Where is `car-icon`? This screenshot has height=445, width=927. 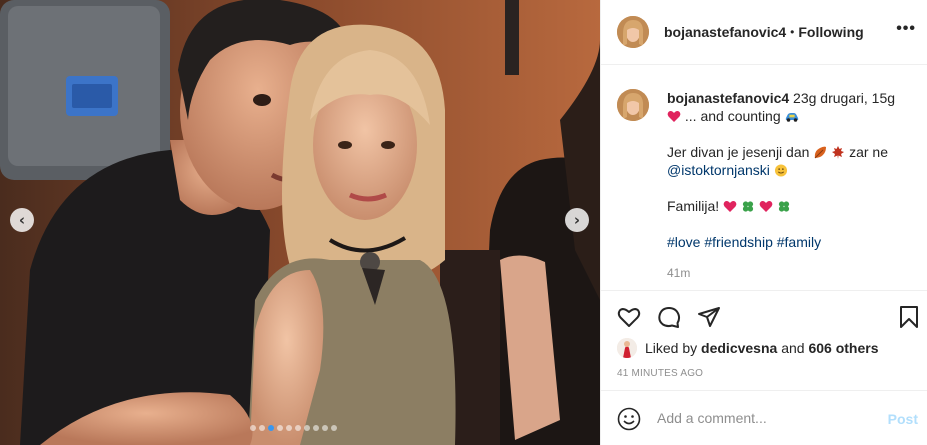 car-icon is located at coordinates (791, 117).